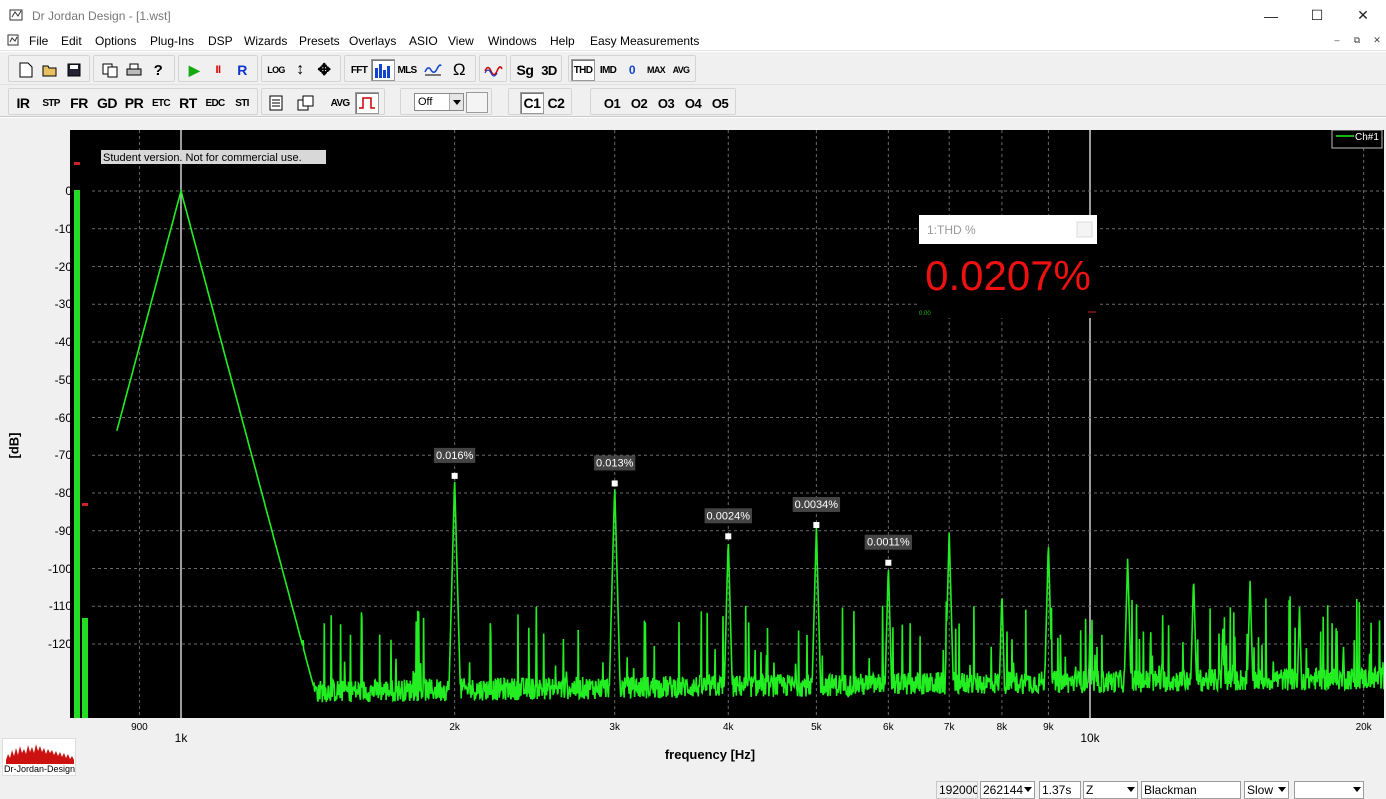 This screenshot has height=799, width=1386. Describe the element at coordinates (681, 70) in the screenshot. I see `average-button: AVG` at that location.